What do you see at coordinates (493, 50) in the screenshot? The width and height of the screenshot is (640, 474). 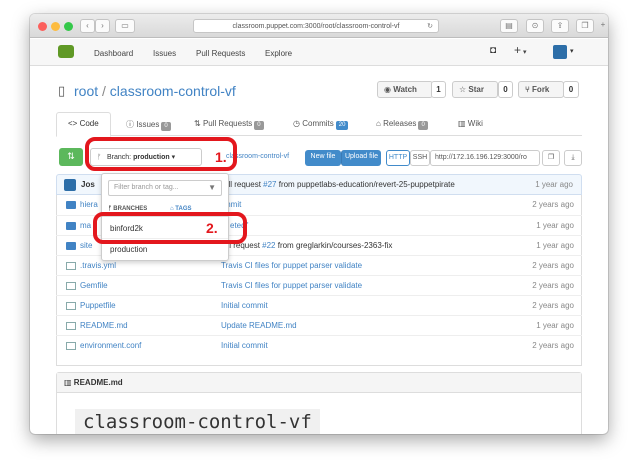 I see `notifications-icon: ◘` at bounding box center [493, 50].